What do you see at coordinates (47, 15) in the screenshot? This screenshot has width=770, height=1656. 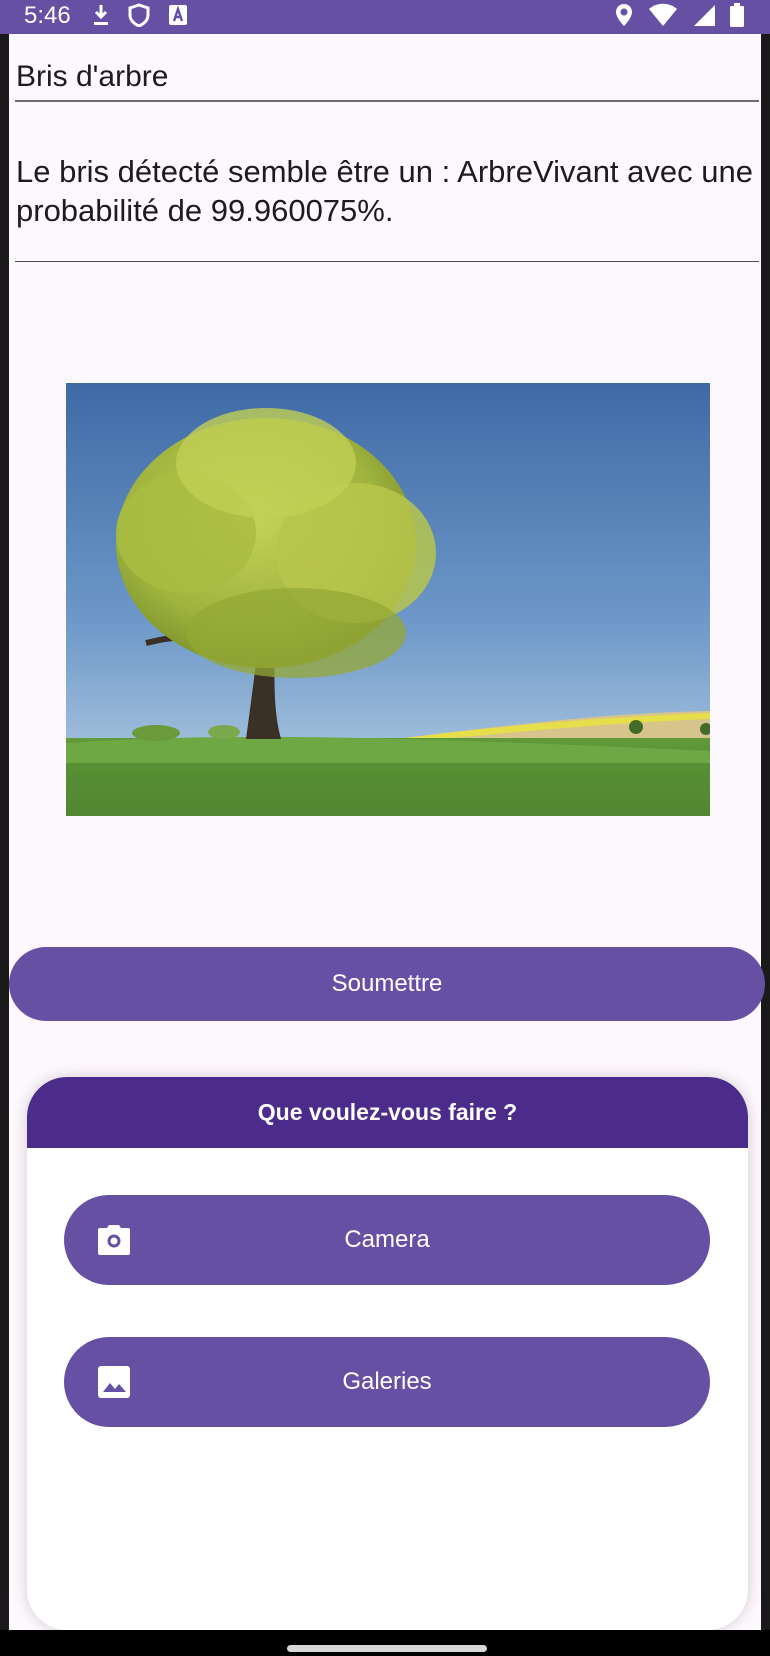 I see `status-time: 5:46` at bounding box center [47, 15].